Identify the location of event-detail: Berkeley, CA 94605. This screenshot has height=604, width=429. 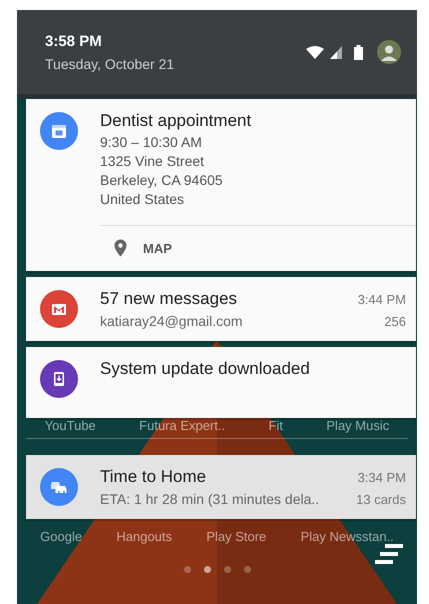
(162, 180).